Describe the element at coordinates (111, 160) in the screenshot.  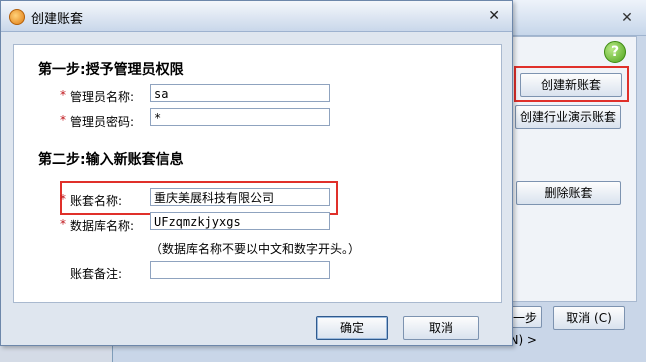
I see `step2-heading: 第二步:输入新账套信息` at that location.